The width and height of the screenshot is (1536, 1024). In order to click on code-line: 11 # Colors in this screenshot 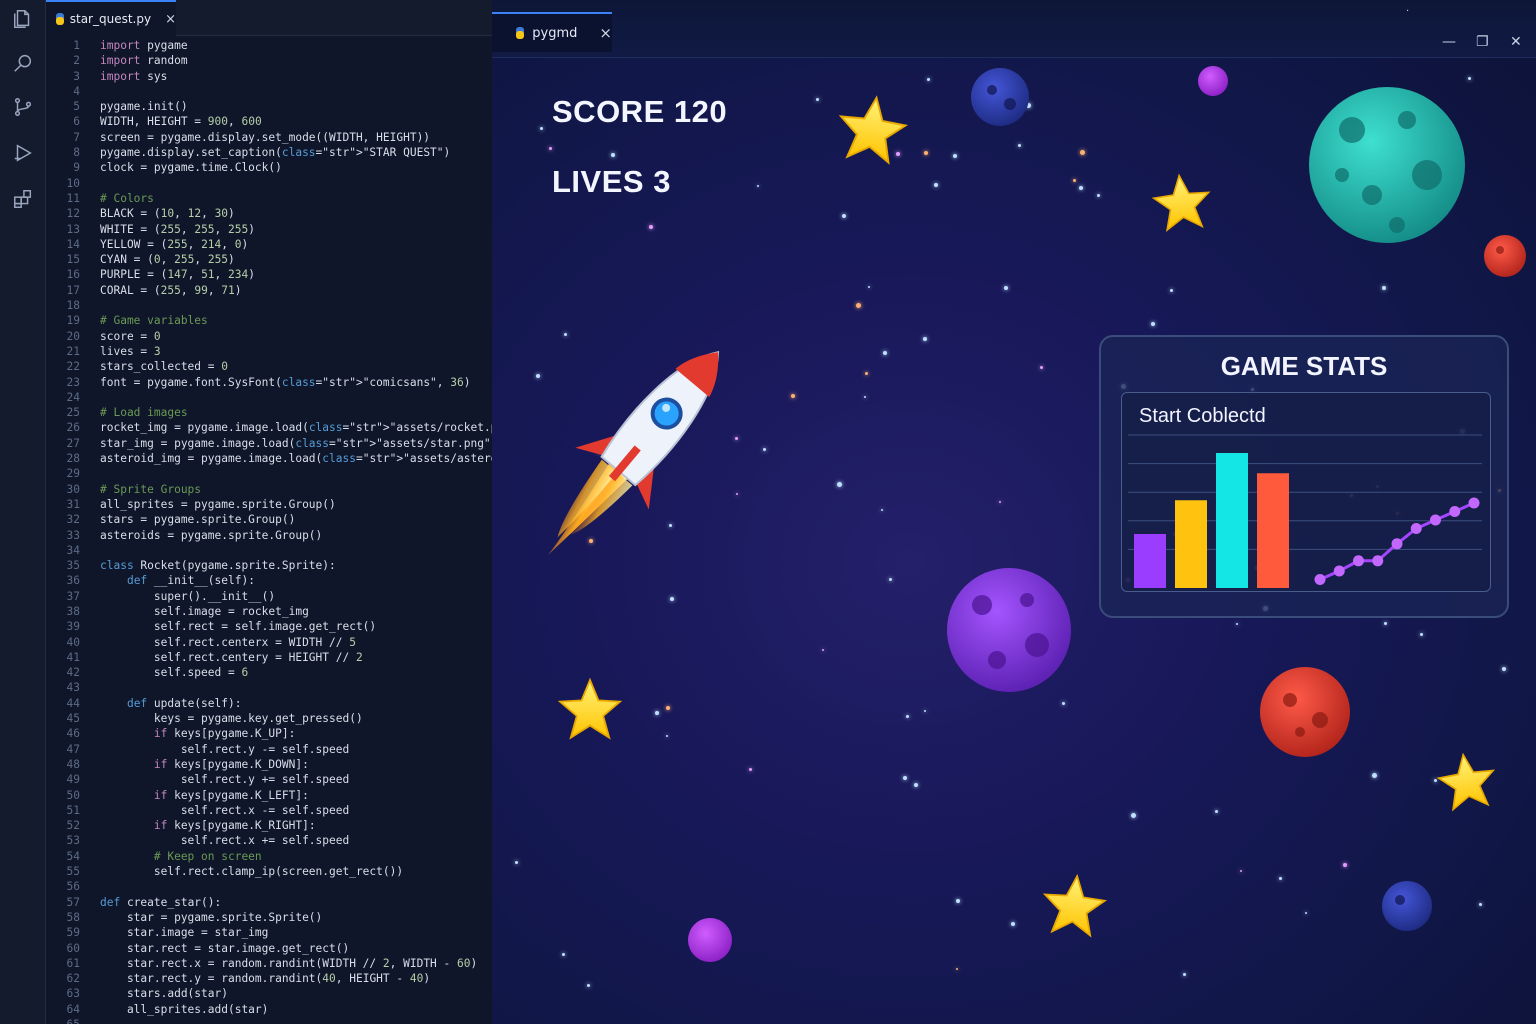, I will do `click(269, 198)`.